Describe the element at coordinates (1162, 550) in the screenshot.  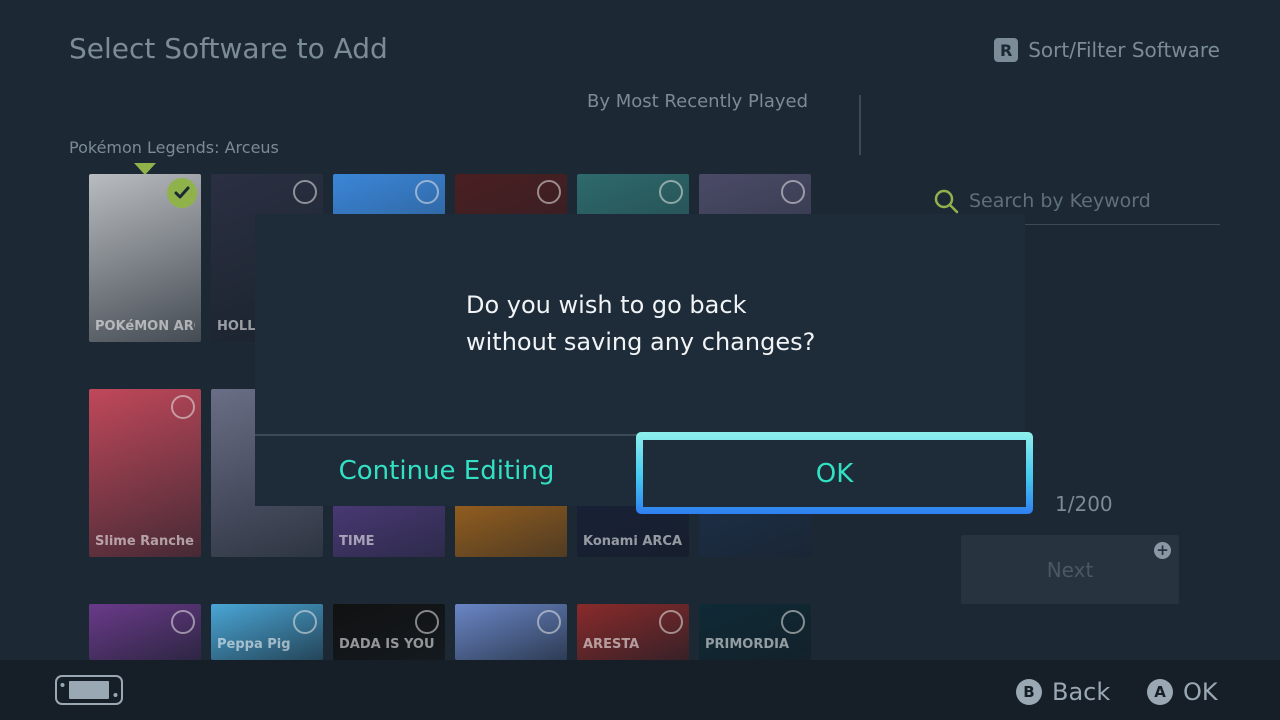
I see `plus-icon: +` at that location.